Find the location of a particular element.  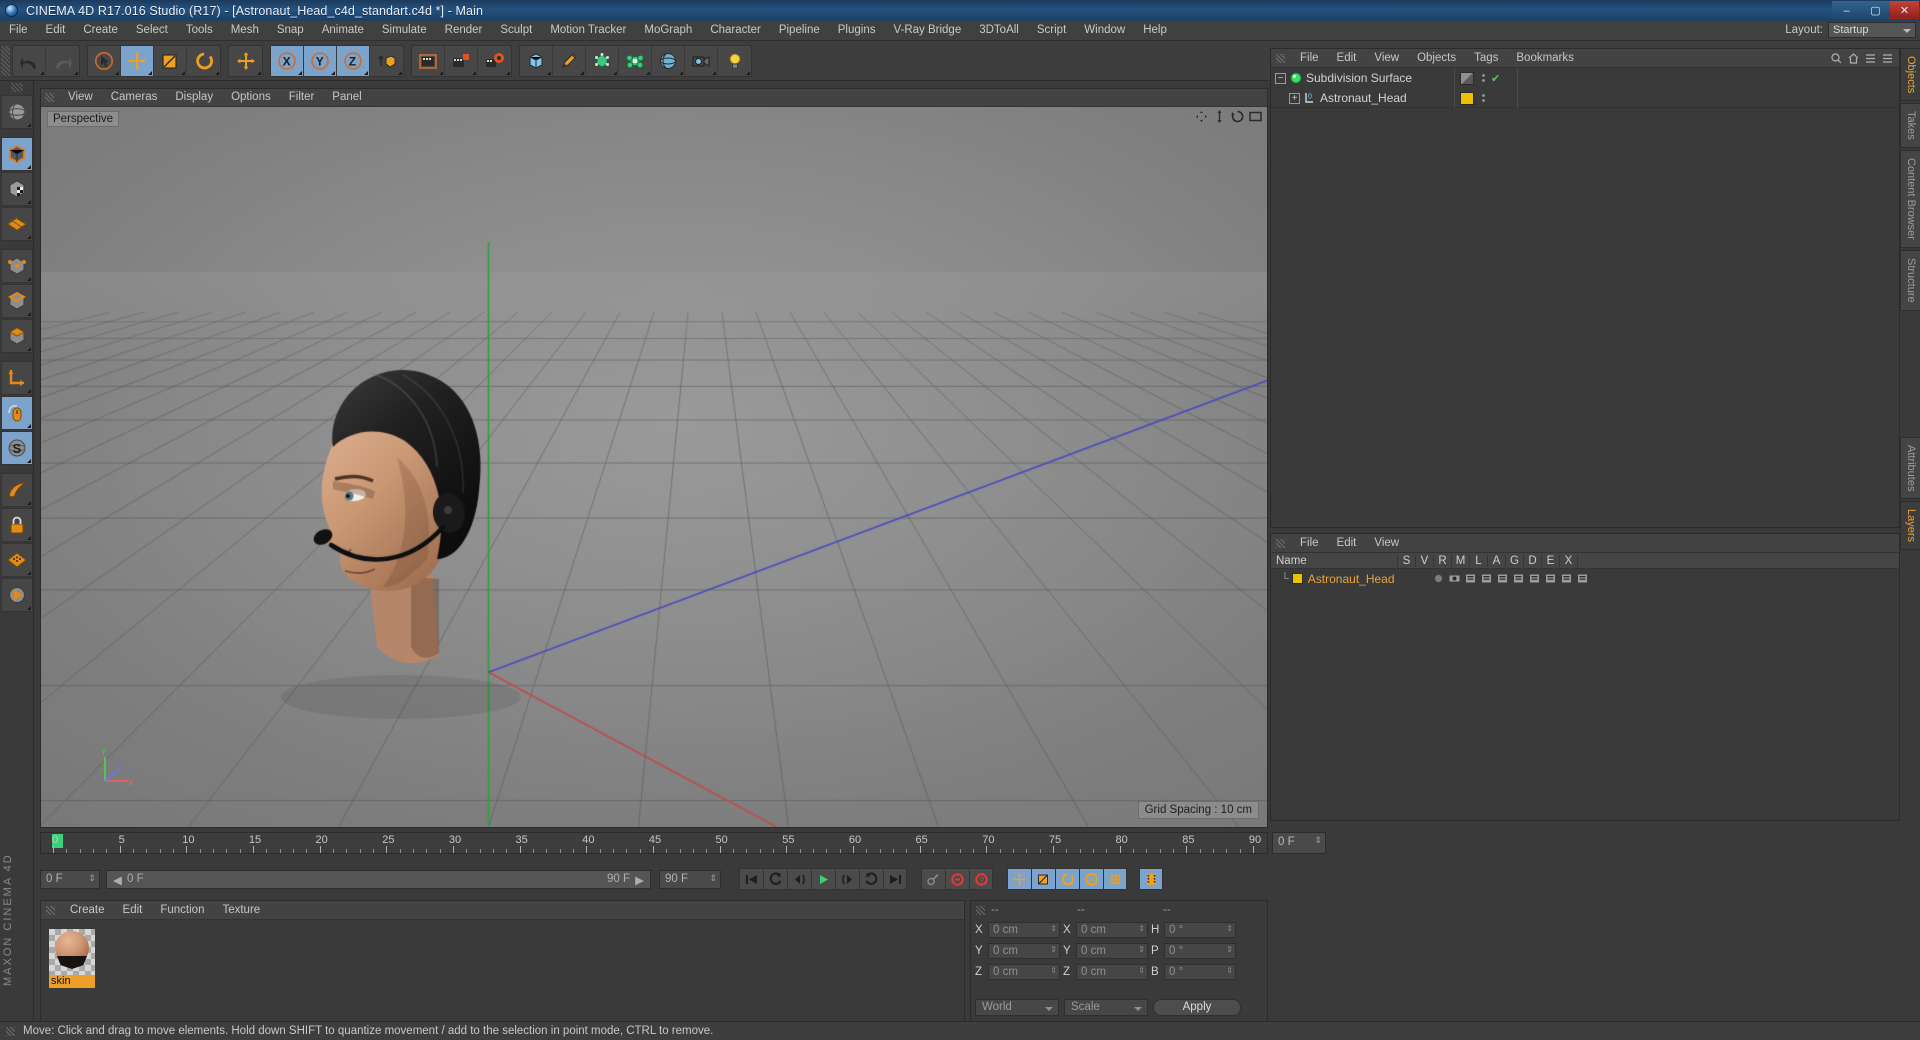

model-mode-tool is located at coordinates (16, 154).